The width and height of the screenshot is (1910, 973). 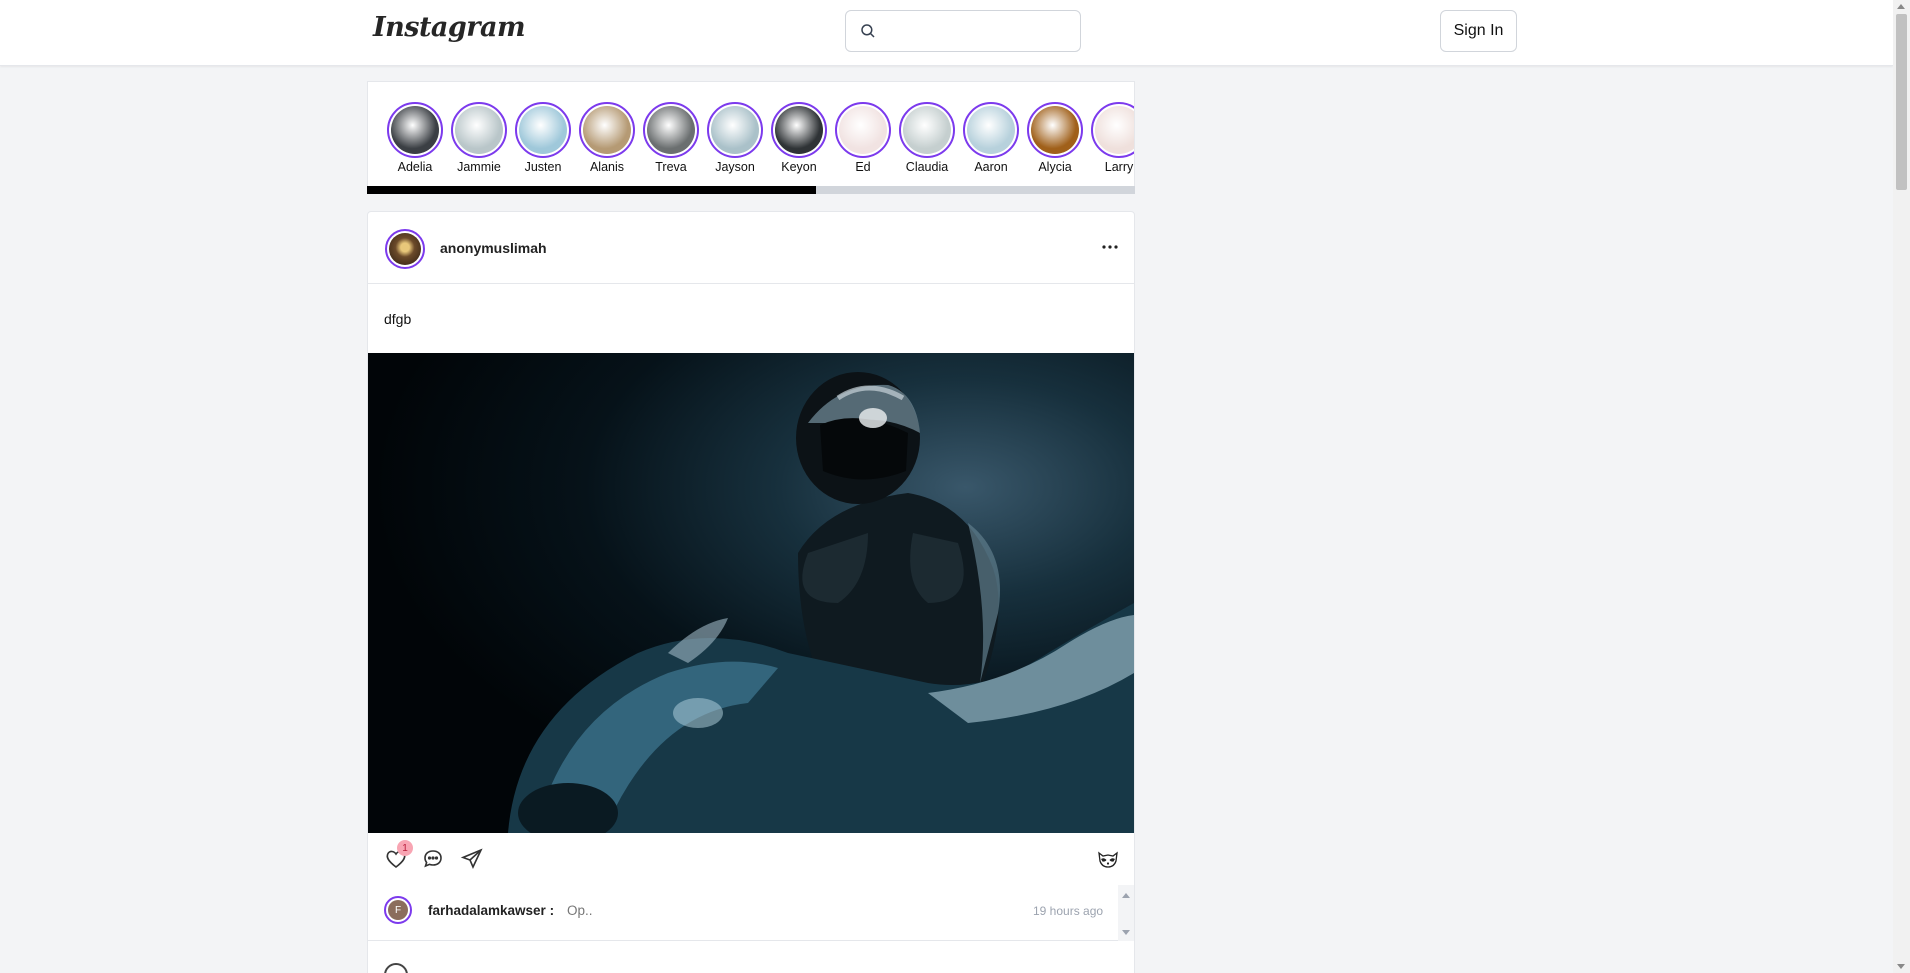 I want to click on search-box, so click(x=963, y=31).